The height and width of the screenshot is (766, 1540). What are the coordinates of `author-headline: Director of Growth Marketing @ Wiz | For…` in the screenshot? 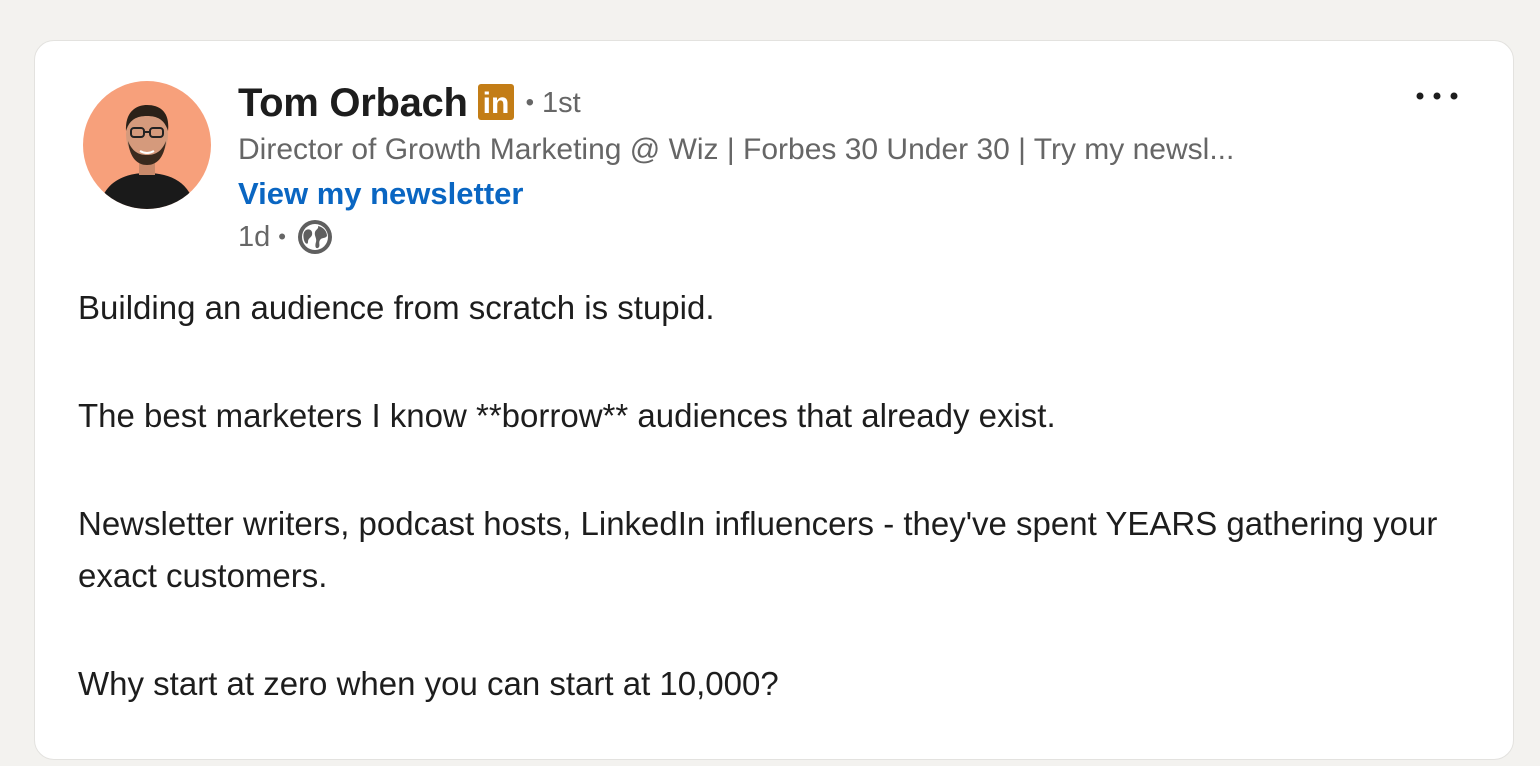 It's located at (736, 149).